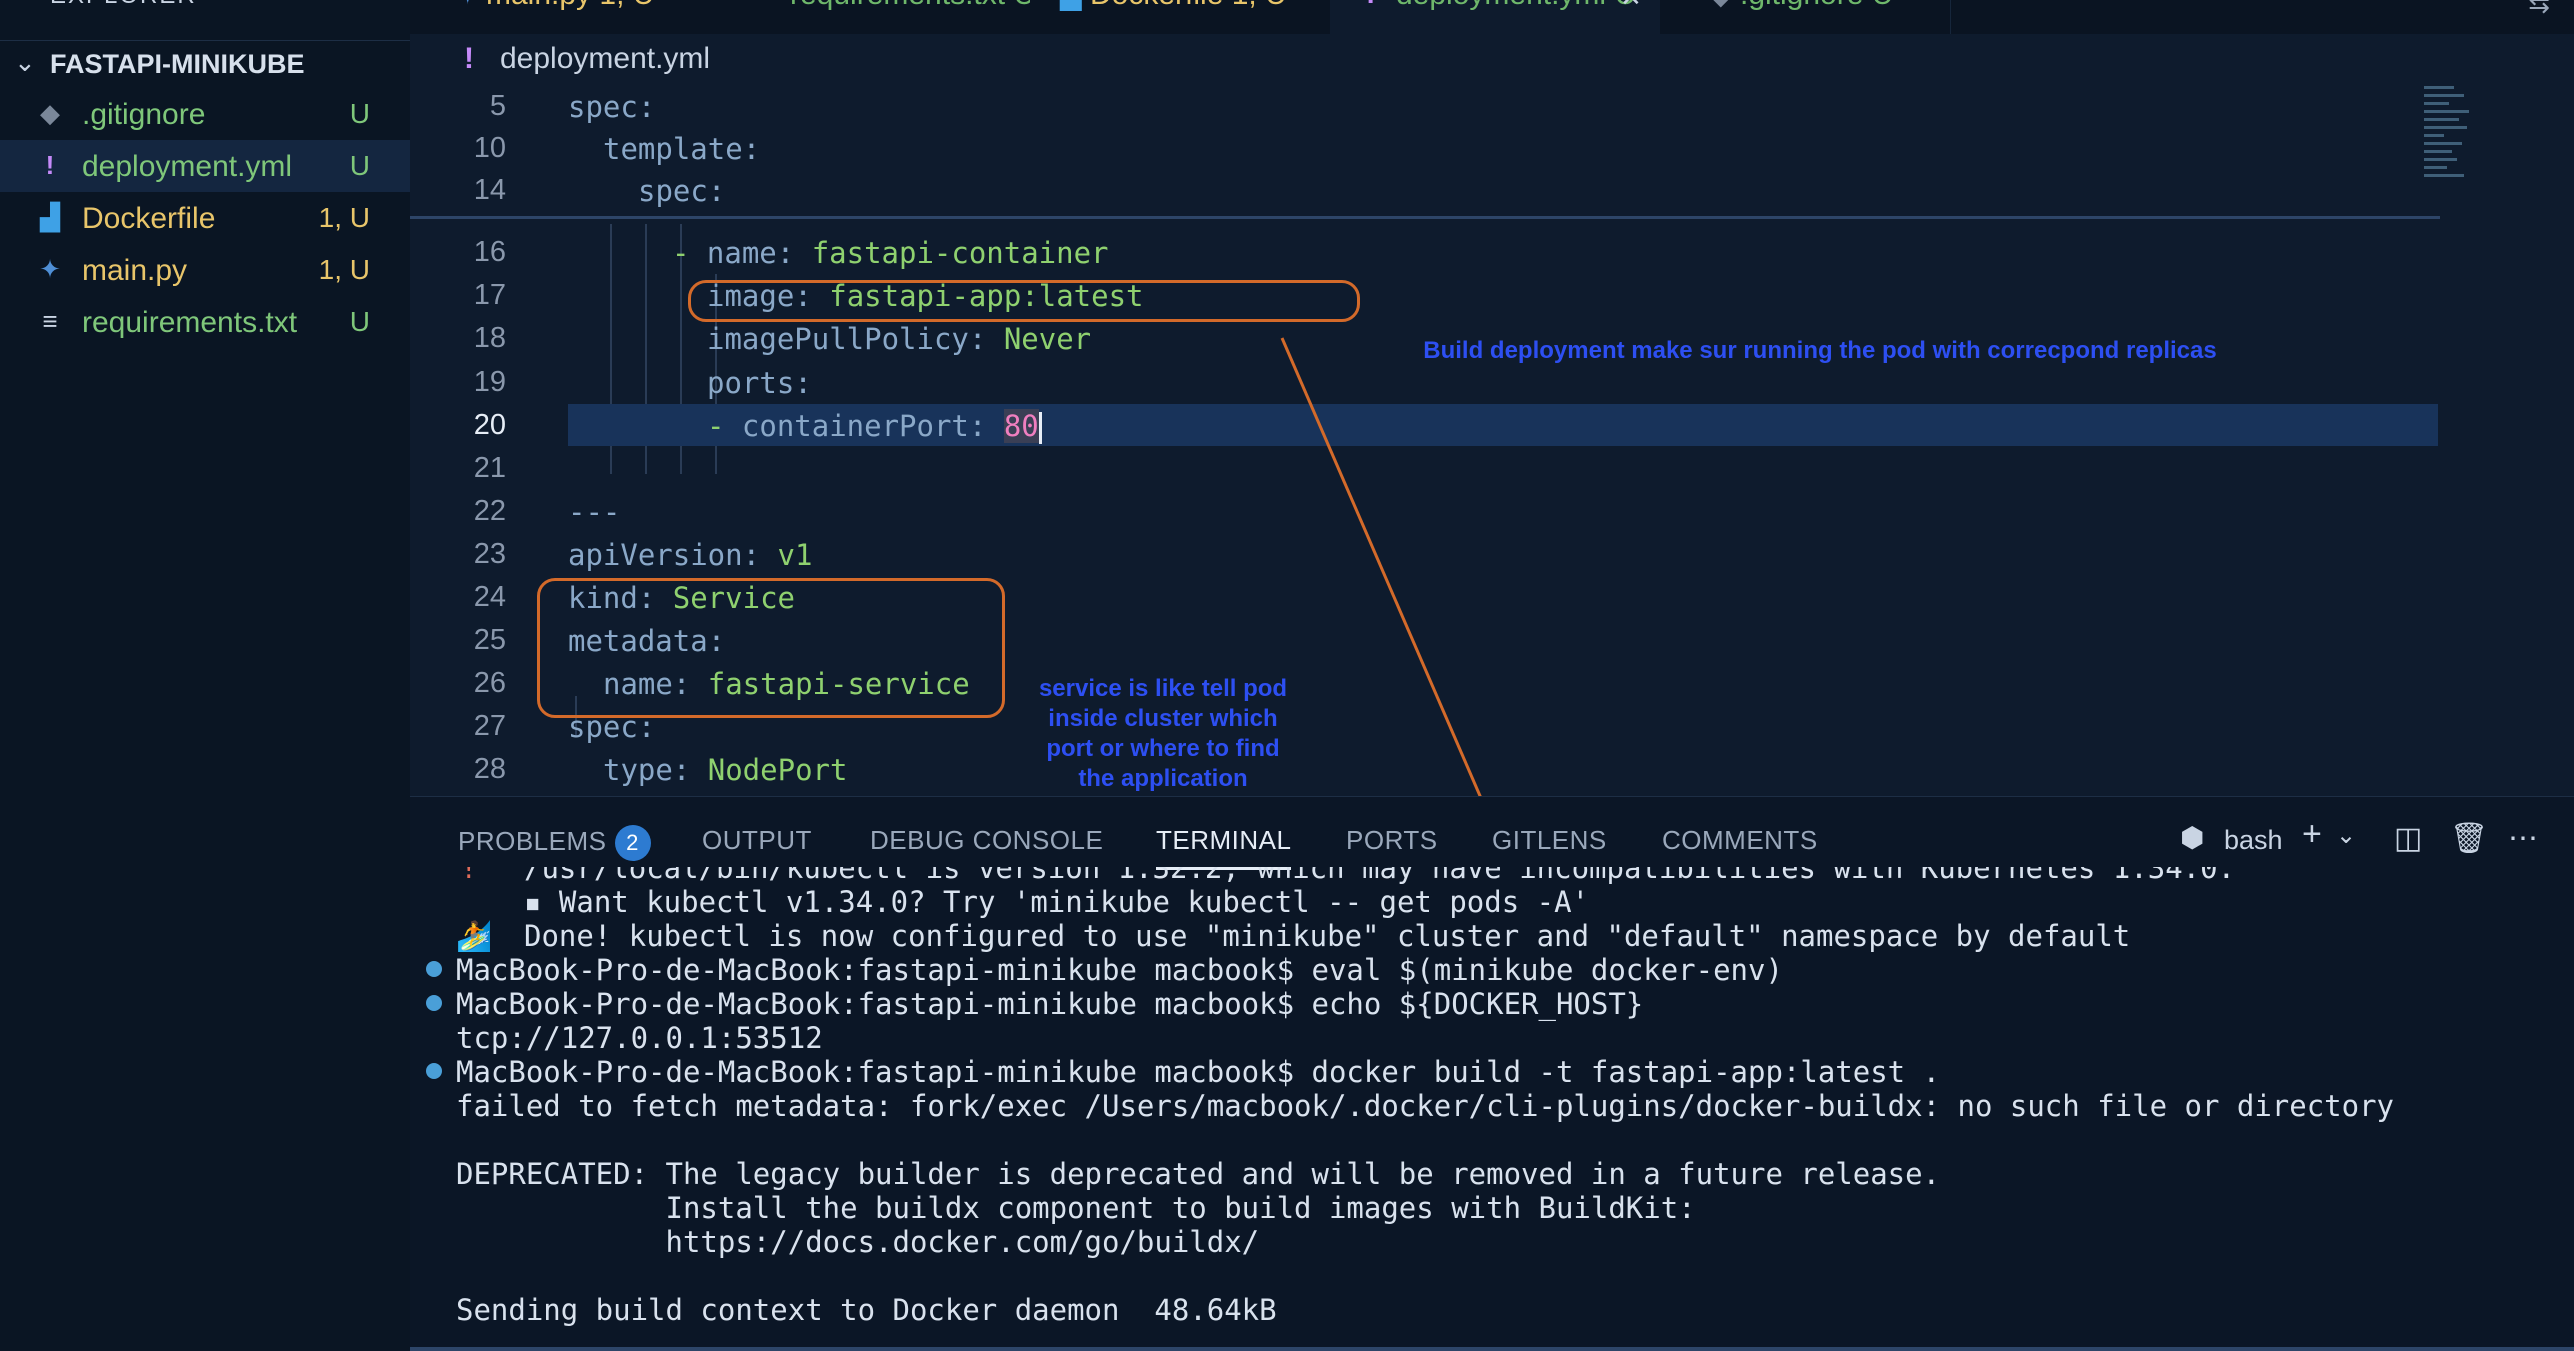 Image resolution: width=2574 pixels, height=1351 pixels. Describe the element at coordinates (2469, 838) in the screenshot. I see `trash-icon: 🗑` at that location.